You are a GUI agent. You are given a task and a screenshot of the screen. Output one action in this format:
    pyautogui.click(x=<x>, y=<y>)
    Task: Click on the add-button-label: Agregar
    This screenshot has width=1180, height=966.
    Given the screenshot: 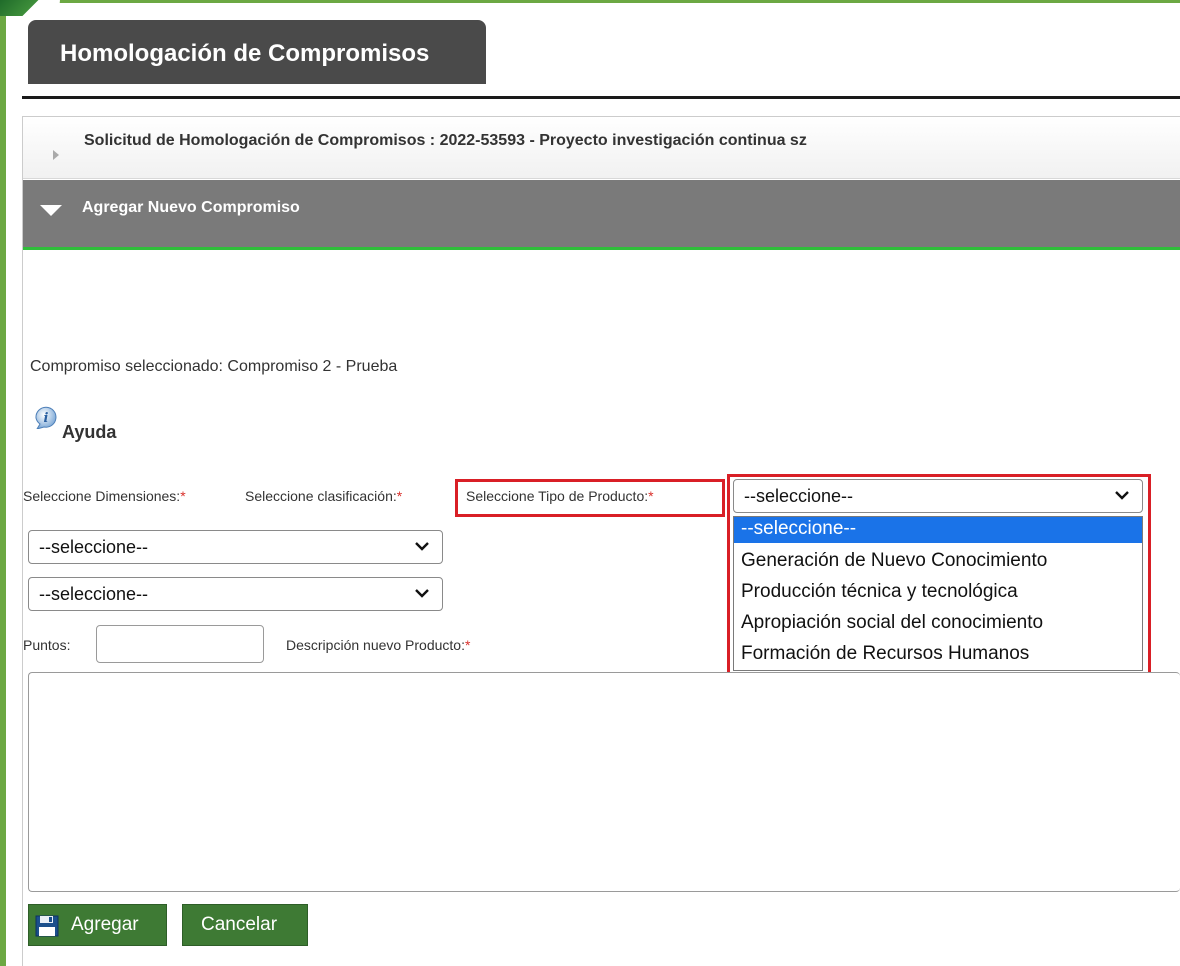 What is the action you would take?
    pyautogui.click(x=105, y=924)
    